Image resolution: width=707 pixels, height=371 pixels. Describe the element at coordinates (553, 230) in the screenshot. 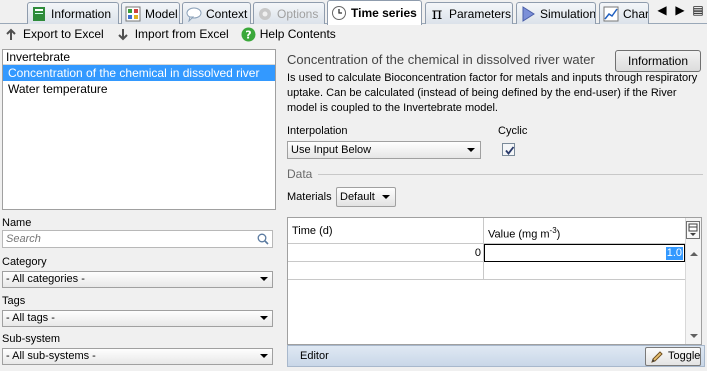

I see `value-header-exponent: -3` at that location.